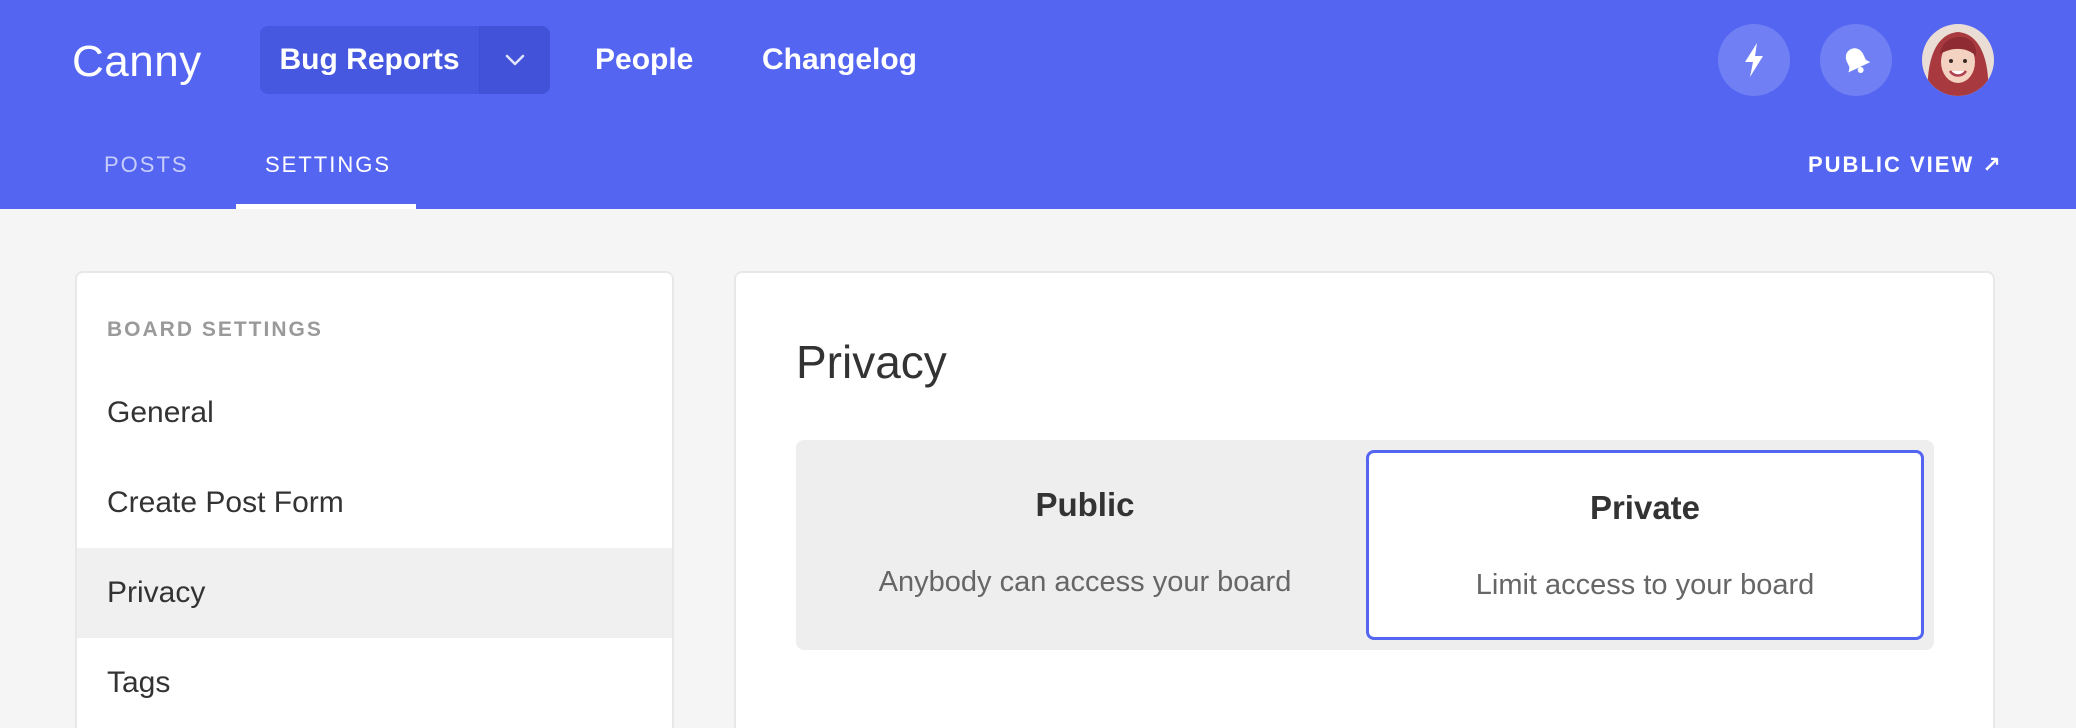 The image size is (2076, 728). I want to click on user-avatar, so click(1958, 60).